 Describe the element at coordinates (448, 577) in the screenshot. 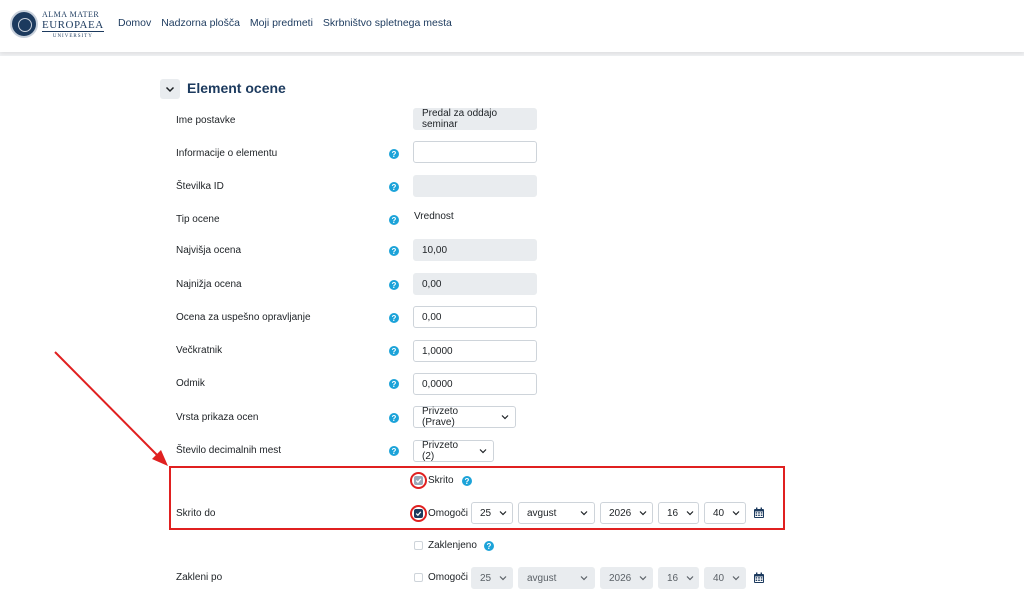

I see `lock-after-enable-label: Omogoči` at that location.